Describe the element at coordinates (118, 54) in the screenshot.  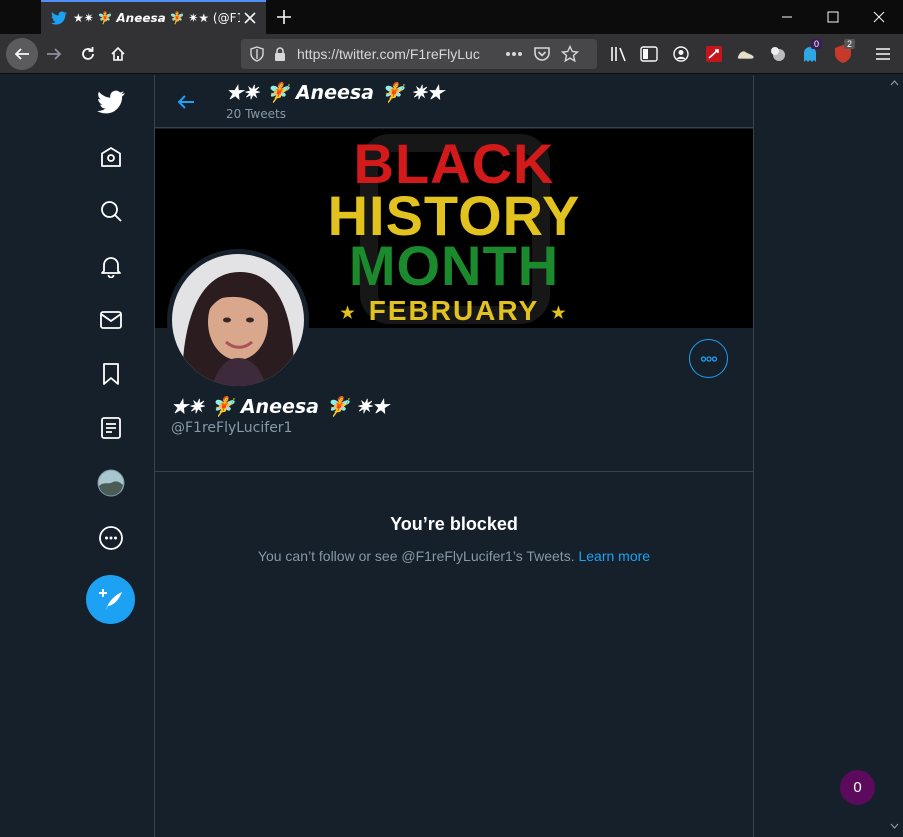
I see `home-button-icon` at that location.